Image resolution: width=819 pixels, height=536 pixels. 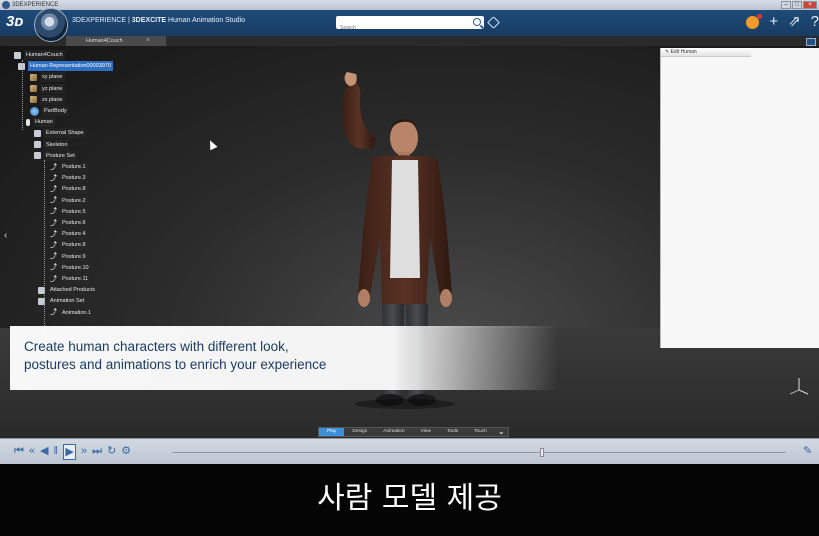 What do you see at coordinates (452, 432) in the screenshot?
I see `command-tab-tools: Tools` at bounding box center [452, 432].